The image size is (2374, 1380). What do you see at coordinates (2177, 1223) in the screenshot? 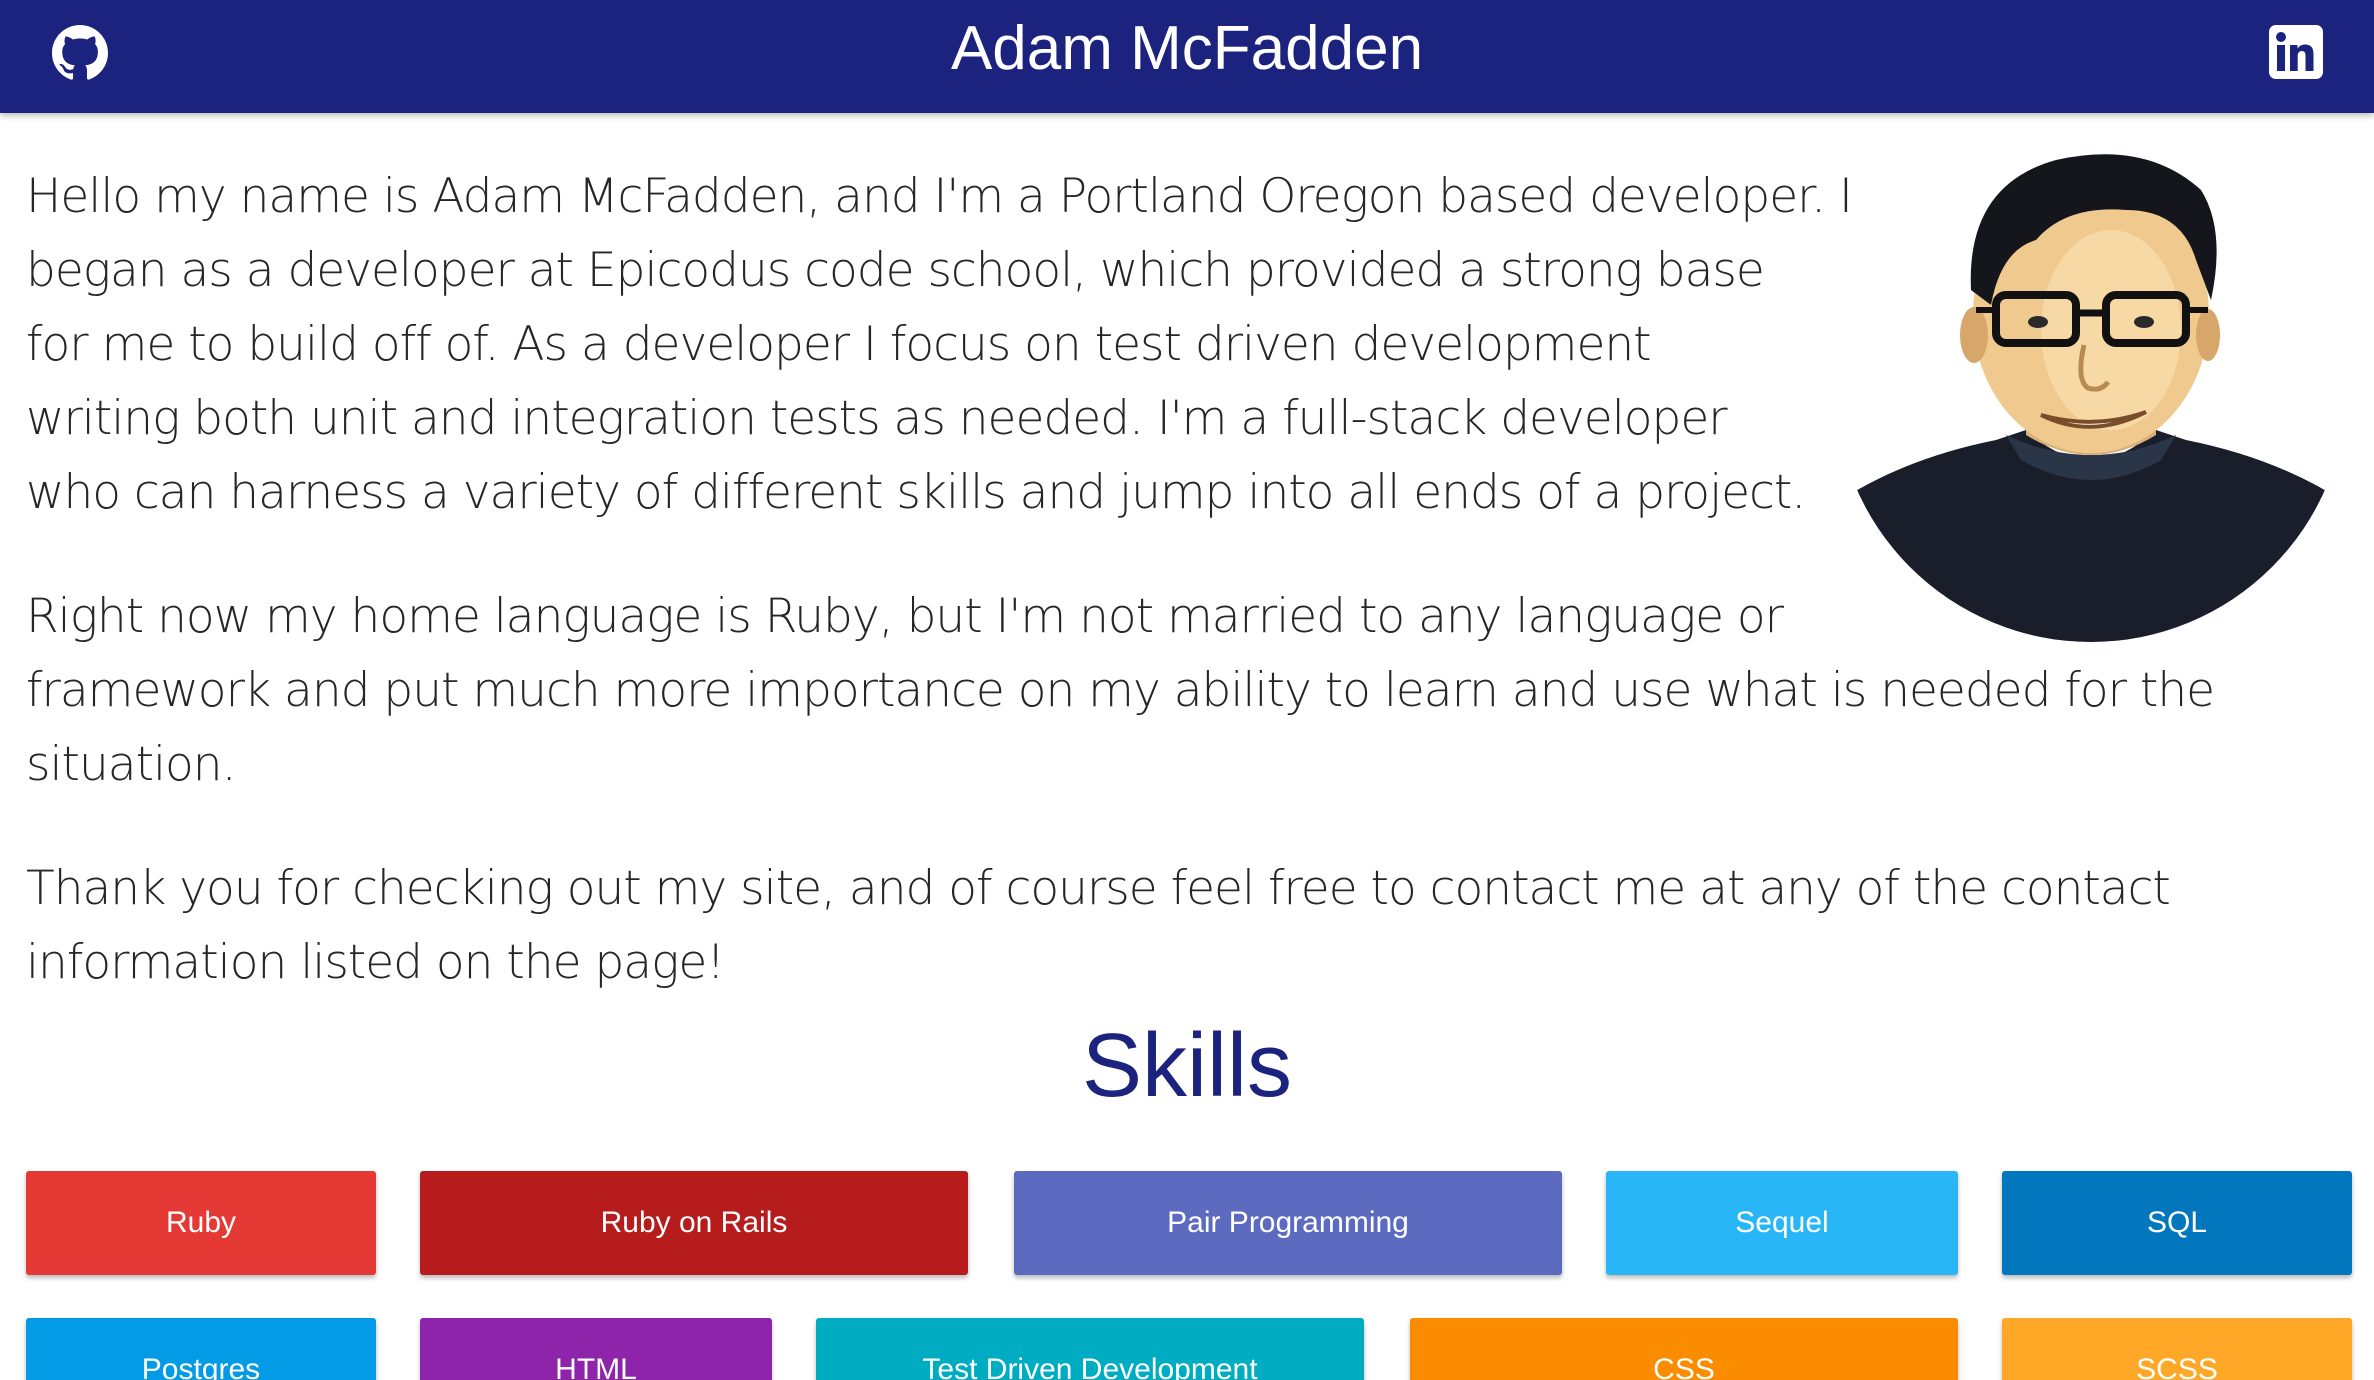
I see `skill-sql: SQL` at bounding box center [2177, 1223].